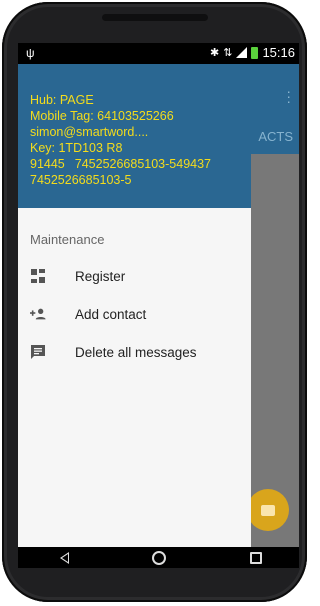 The height and width of the screenshot is (606, 320). What do you see at coordinates (242, 52) in the screenshot?
I see `signal-icon` at bounding box center [242, 52].